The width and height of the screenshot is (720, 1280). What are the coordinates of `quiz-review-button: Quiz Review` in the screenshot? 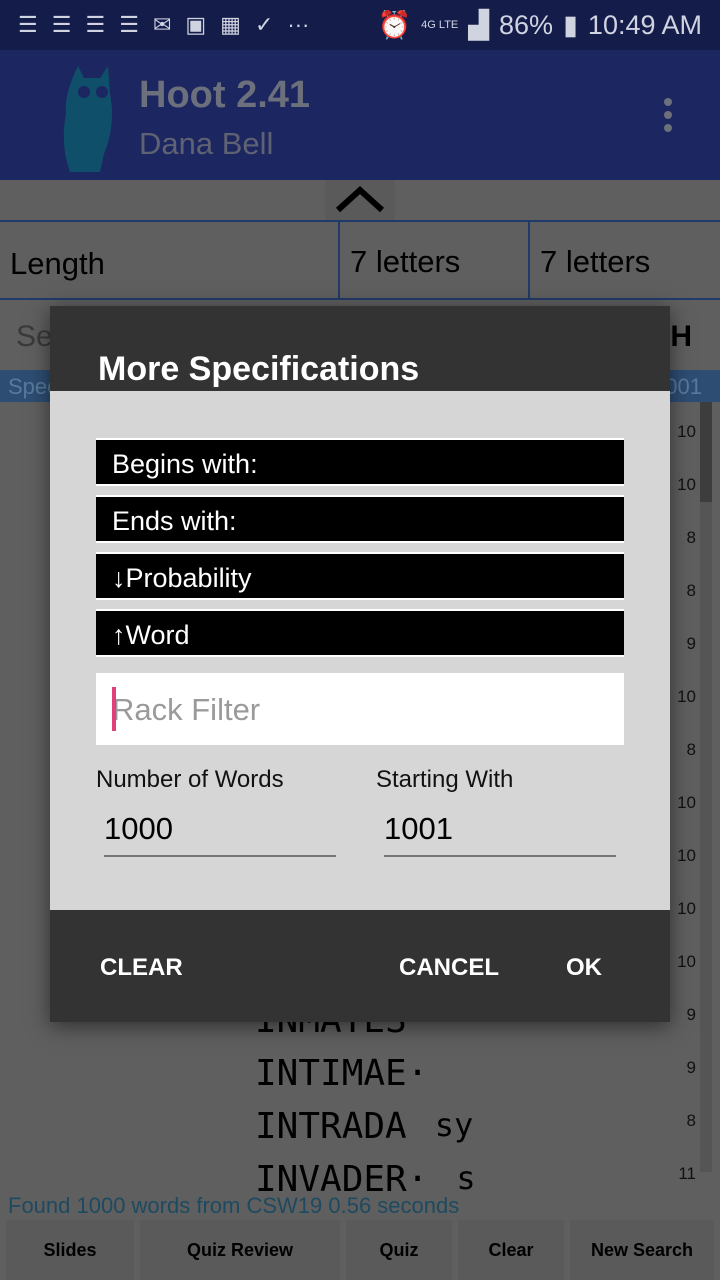 It's located at (240, 1250).